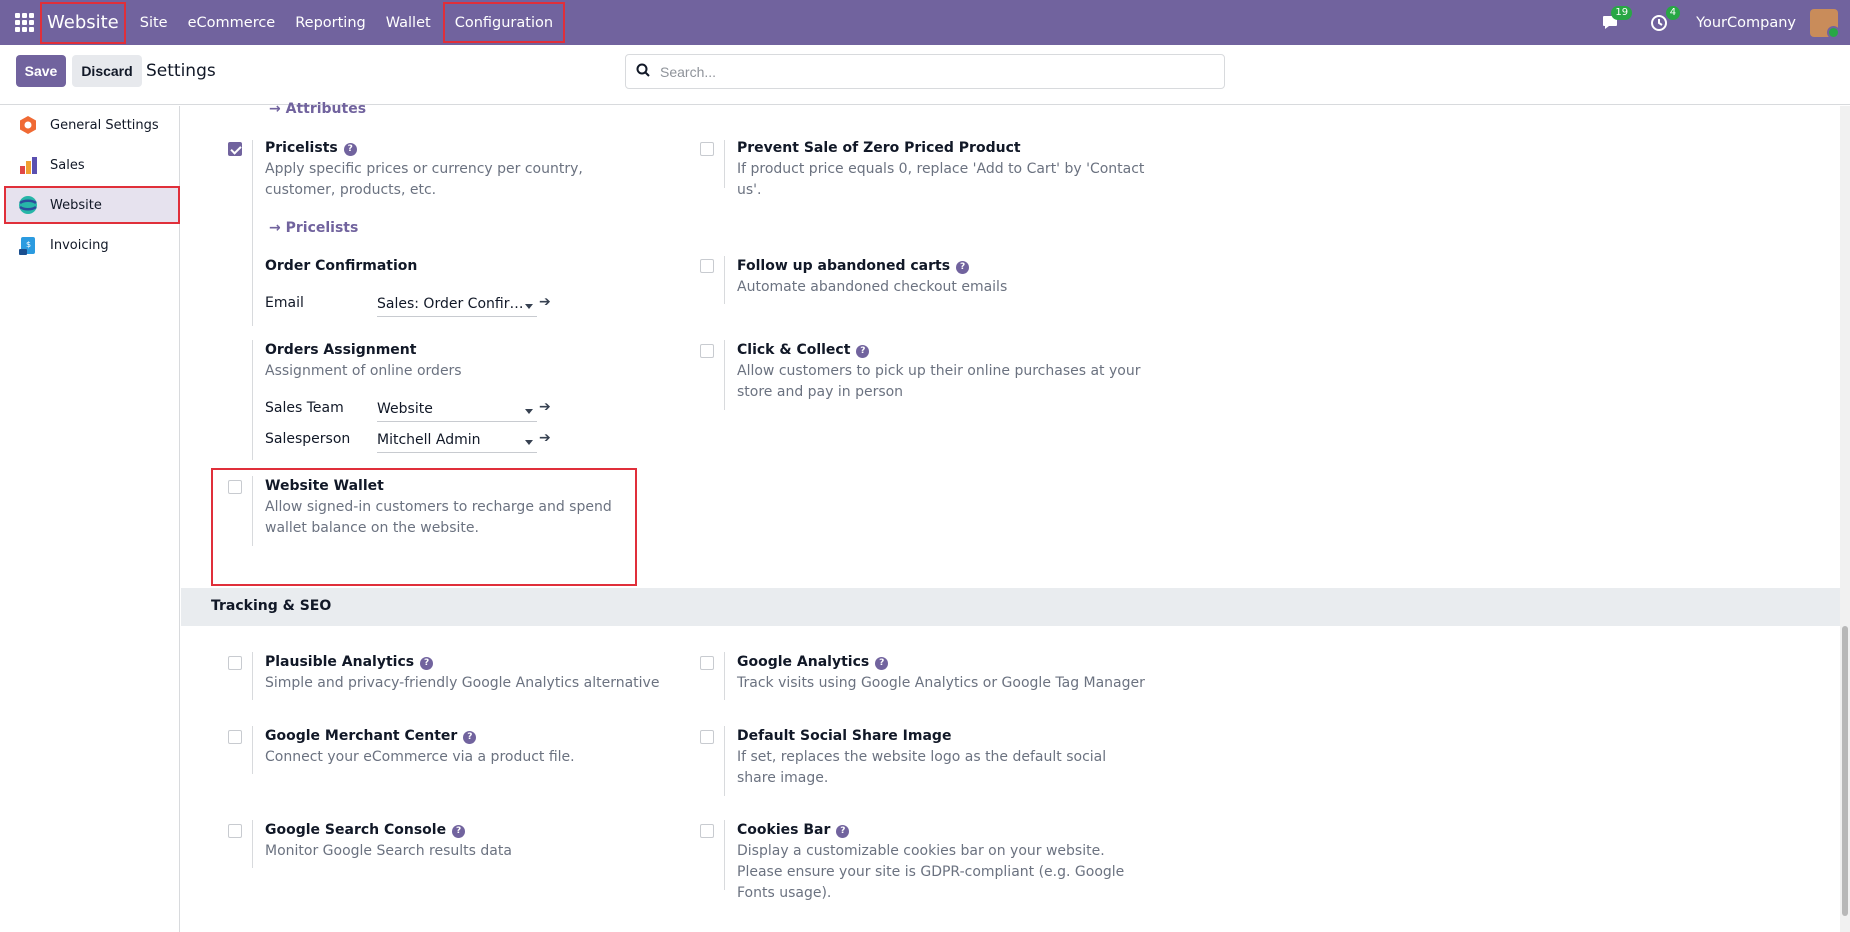 Image resolution: width=1850 pixels, height=932 pixels. I want to click on abandoned-carts-description: Automate abandoned checkout emails, so click(872, 287).